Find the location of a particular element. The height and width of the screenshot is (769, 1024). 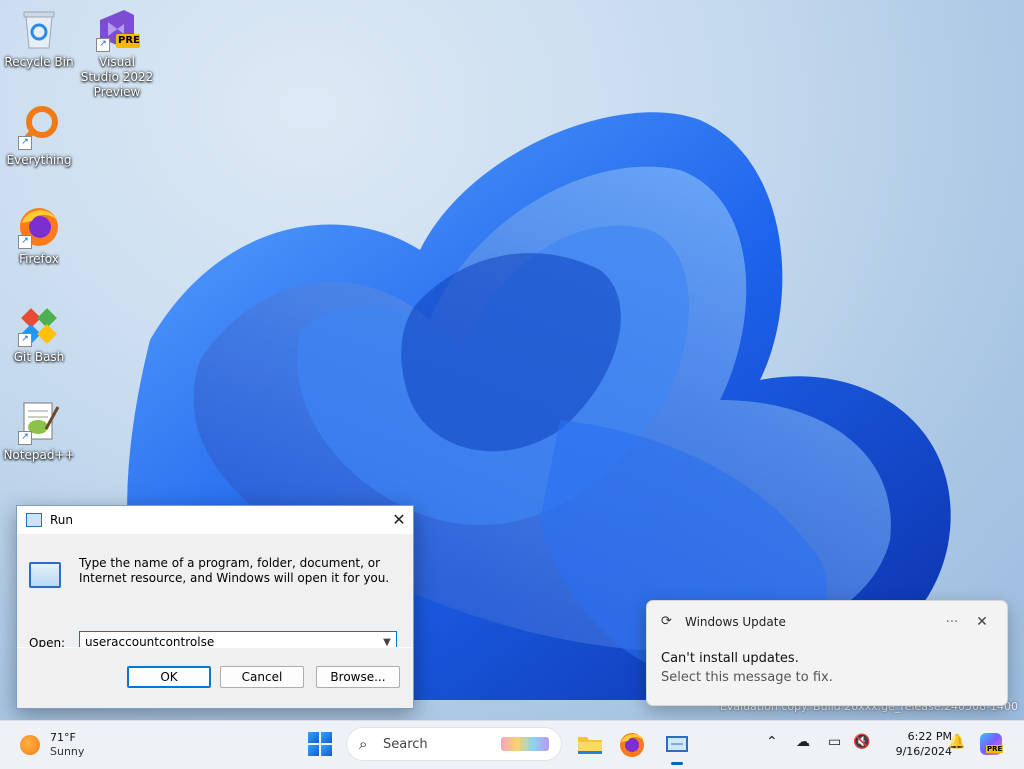

start-button is located at coordinates (320, 744).